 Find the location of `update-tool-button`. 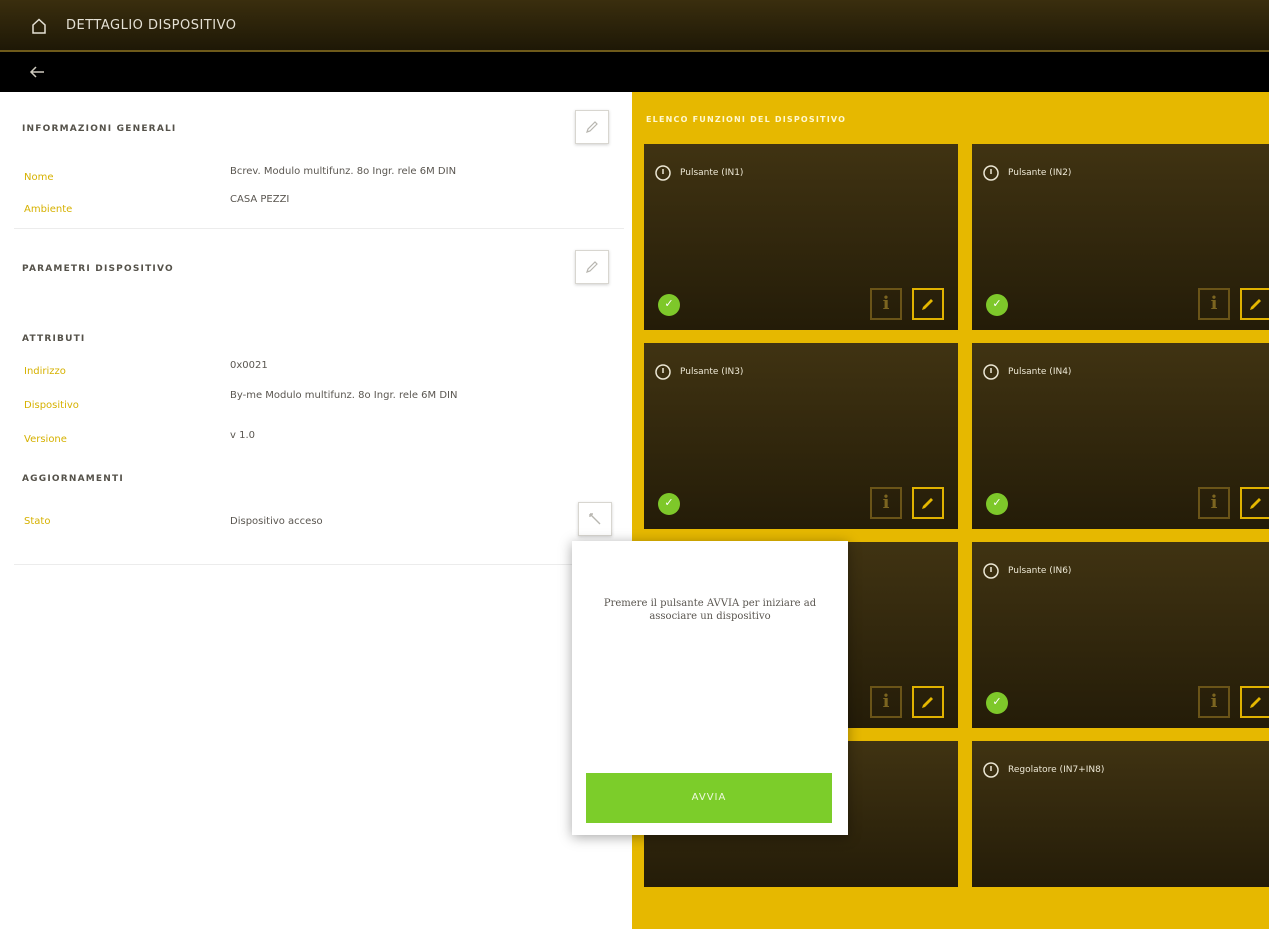

update-tool-button is located at coordinates (595, 519).